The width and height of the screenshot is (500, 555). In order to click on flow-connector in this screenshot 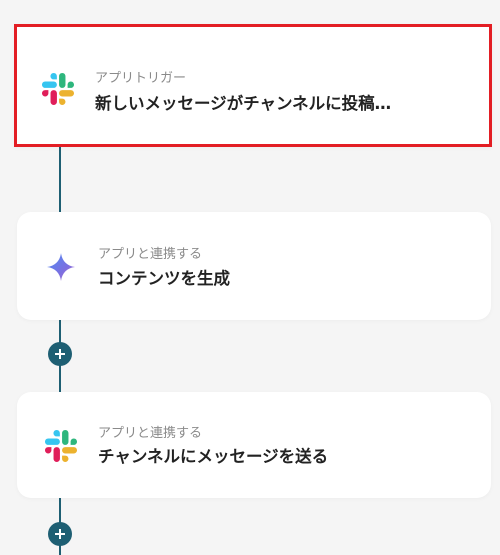, I will do `click(60, 179)`.